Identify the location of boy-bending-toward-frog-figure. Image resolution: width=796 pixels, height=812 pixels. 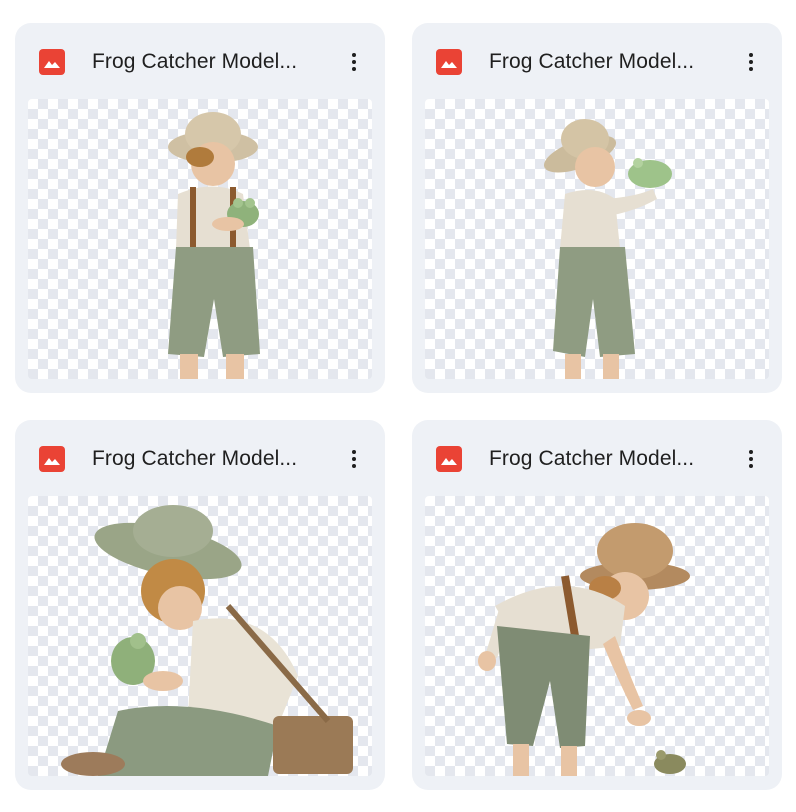
(584, 649).